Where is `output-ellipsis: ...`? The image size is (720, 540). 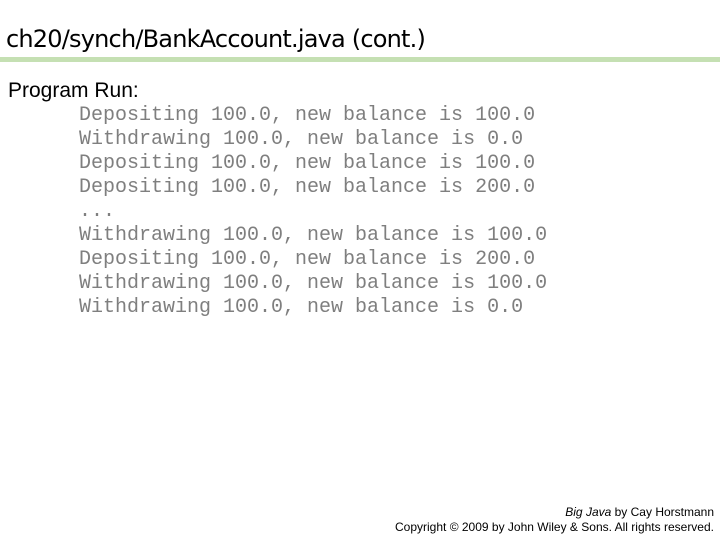
output-ellipsis: ... is located at coordinates (97, 211).